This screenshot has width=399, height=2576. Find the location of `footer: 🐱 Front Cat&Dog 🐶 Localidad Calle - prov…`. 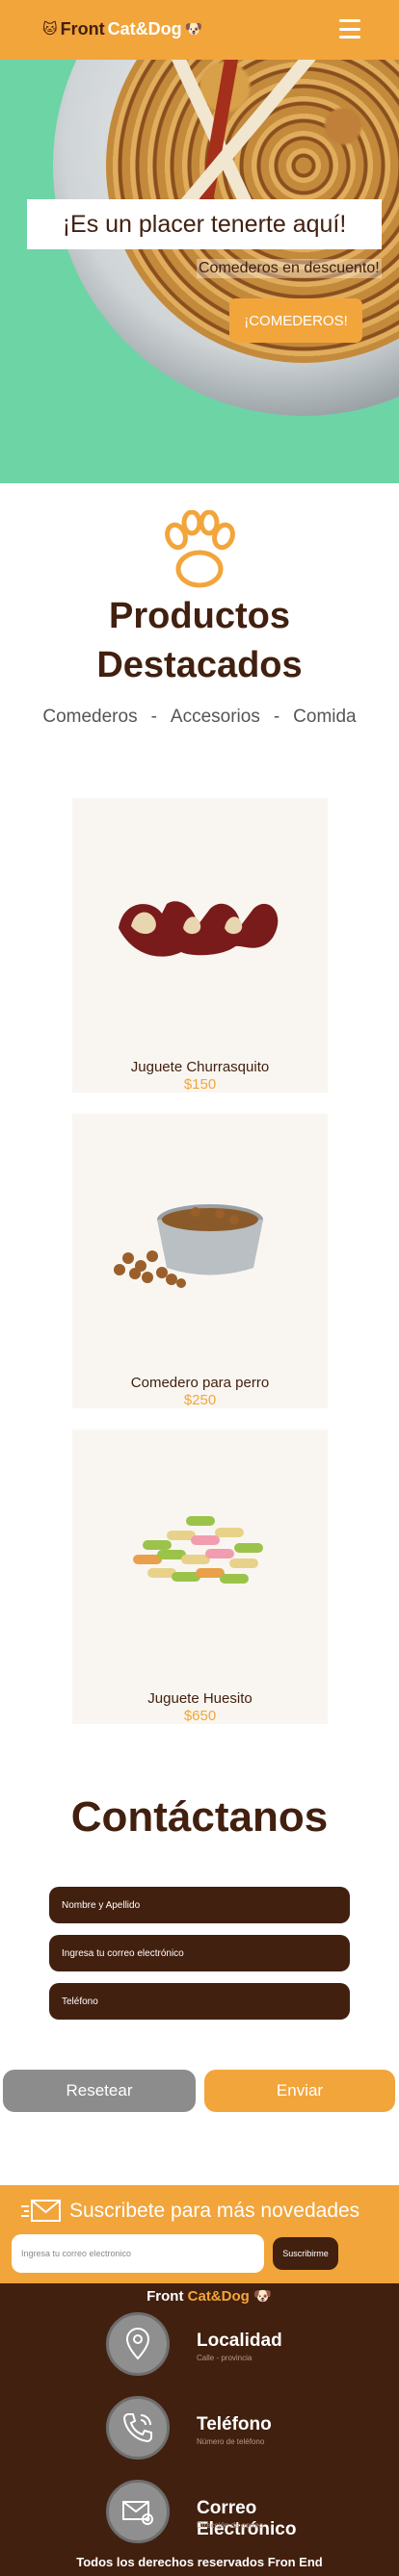

footer: 🐱 Front Cat&Dog 🐶 Localidad Calle - prov… is located at coordinates (199, 2429).